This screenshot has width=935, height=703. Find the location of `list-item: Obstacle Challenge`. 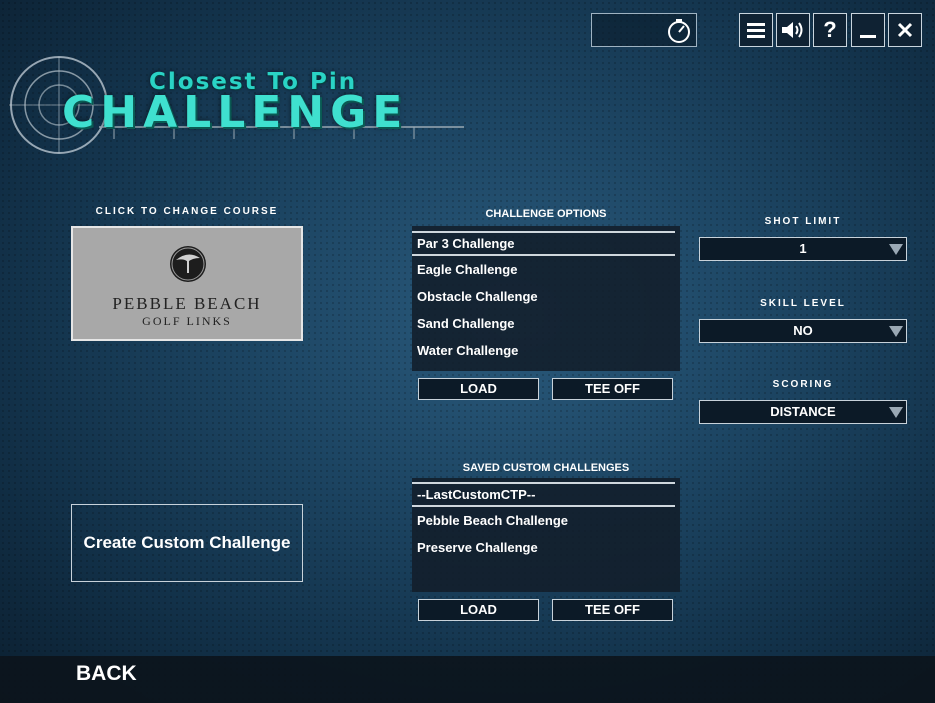

list-item: Obstacle Challenge is located at coordinates (546, 296).